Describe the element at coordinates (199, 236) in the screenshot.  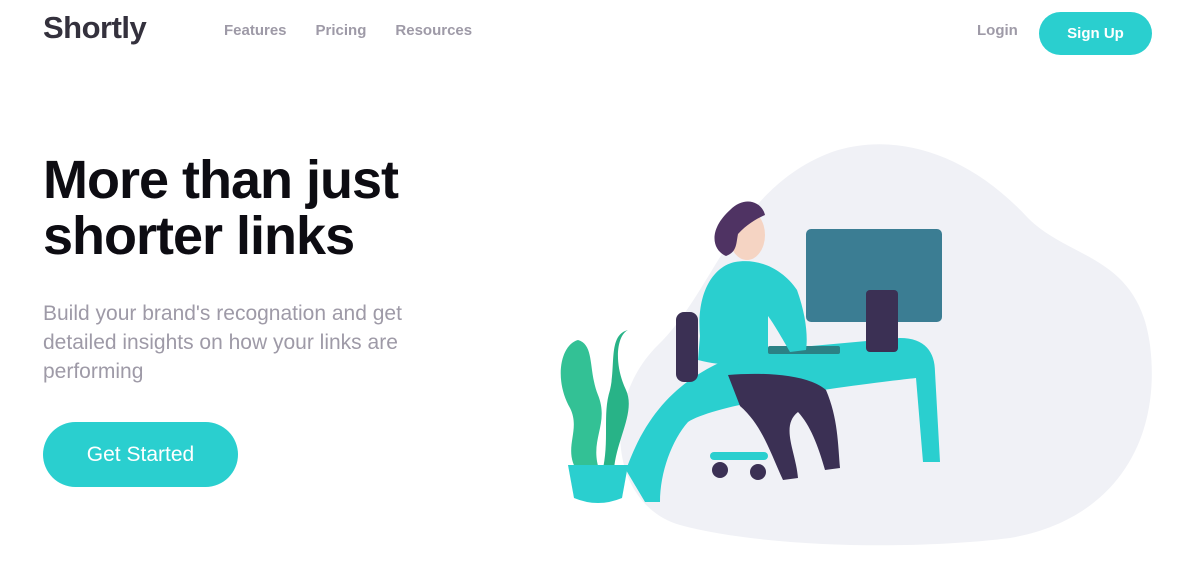
I see `hero-title-line2: shorter links` at that location.